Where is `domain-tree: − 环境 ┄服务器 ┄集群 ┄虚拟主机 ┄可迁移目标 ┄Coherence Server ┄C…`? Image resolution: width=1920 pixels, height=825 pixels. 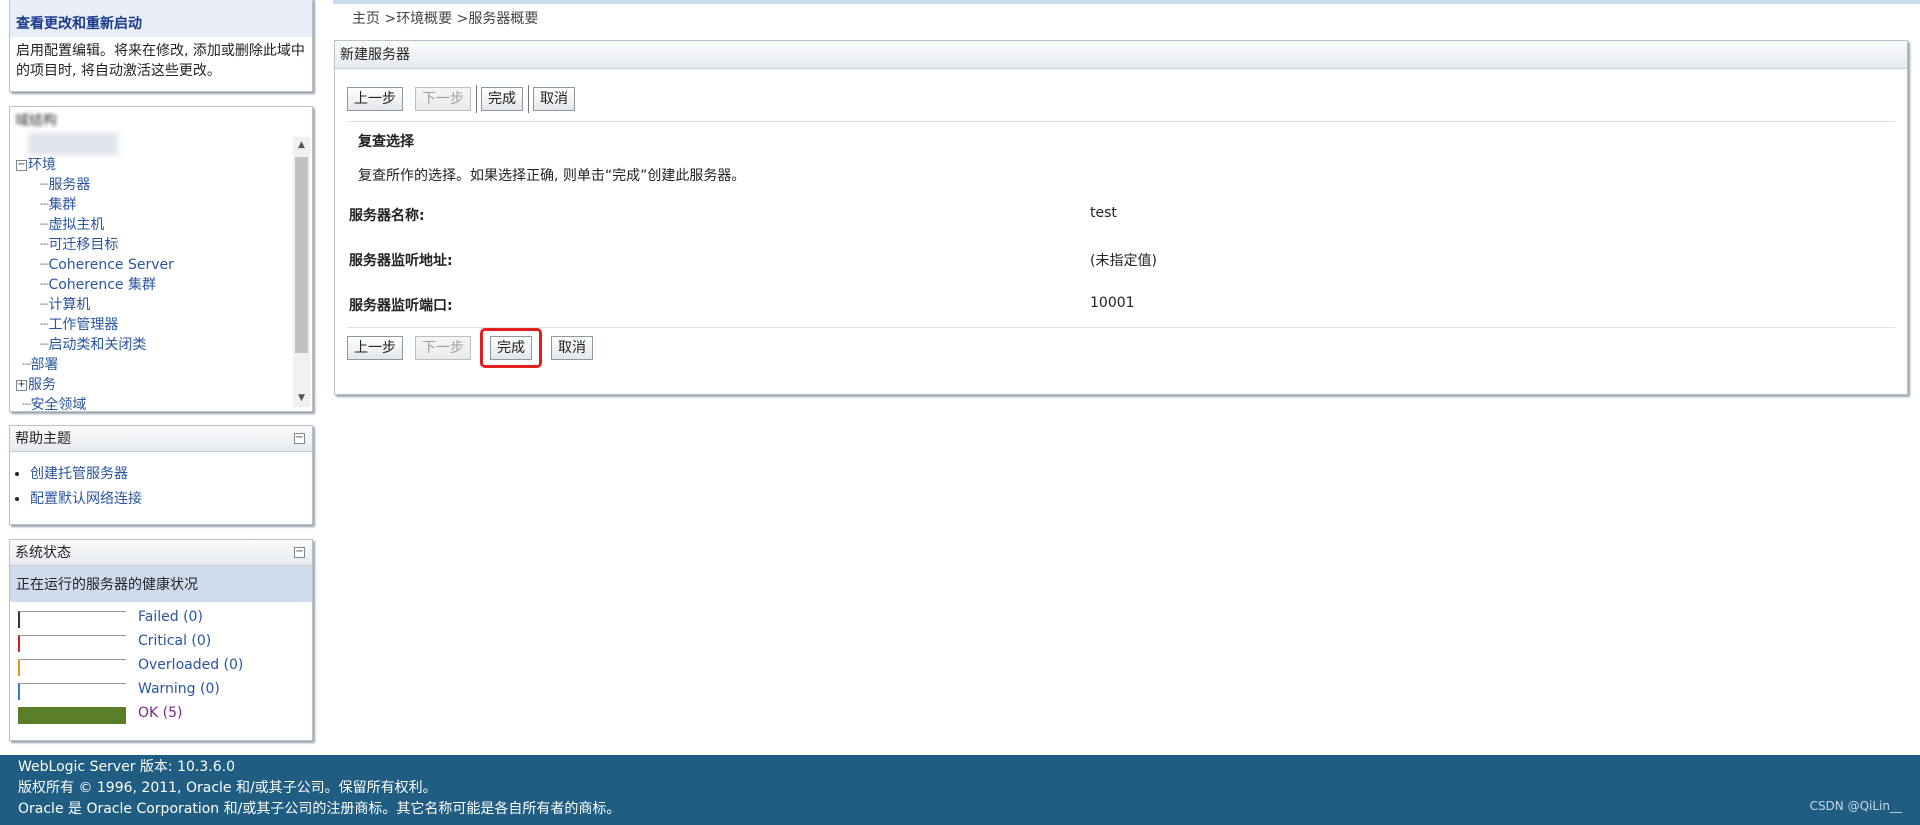
domain-tree: − 环境 ┄服务器 ┄集群 ┄虚拟主机 ┄可迁移目标 ┄Coherence Server ┄C… is located at coordinates (153, 283).